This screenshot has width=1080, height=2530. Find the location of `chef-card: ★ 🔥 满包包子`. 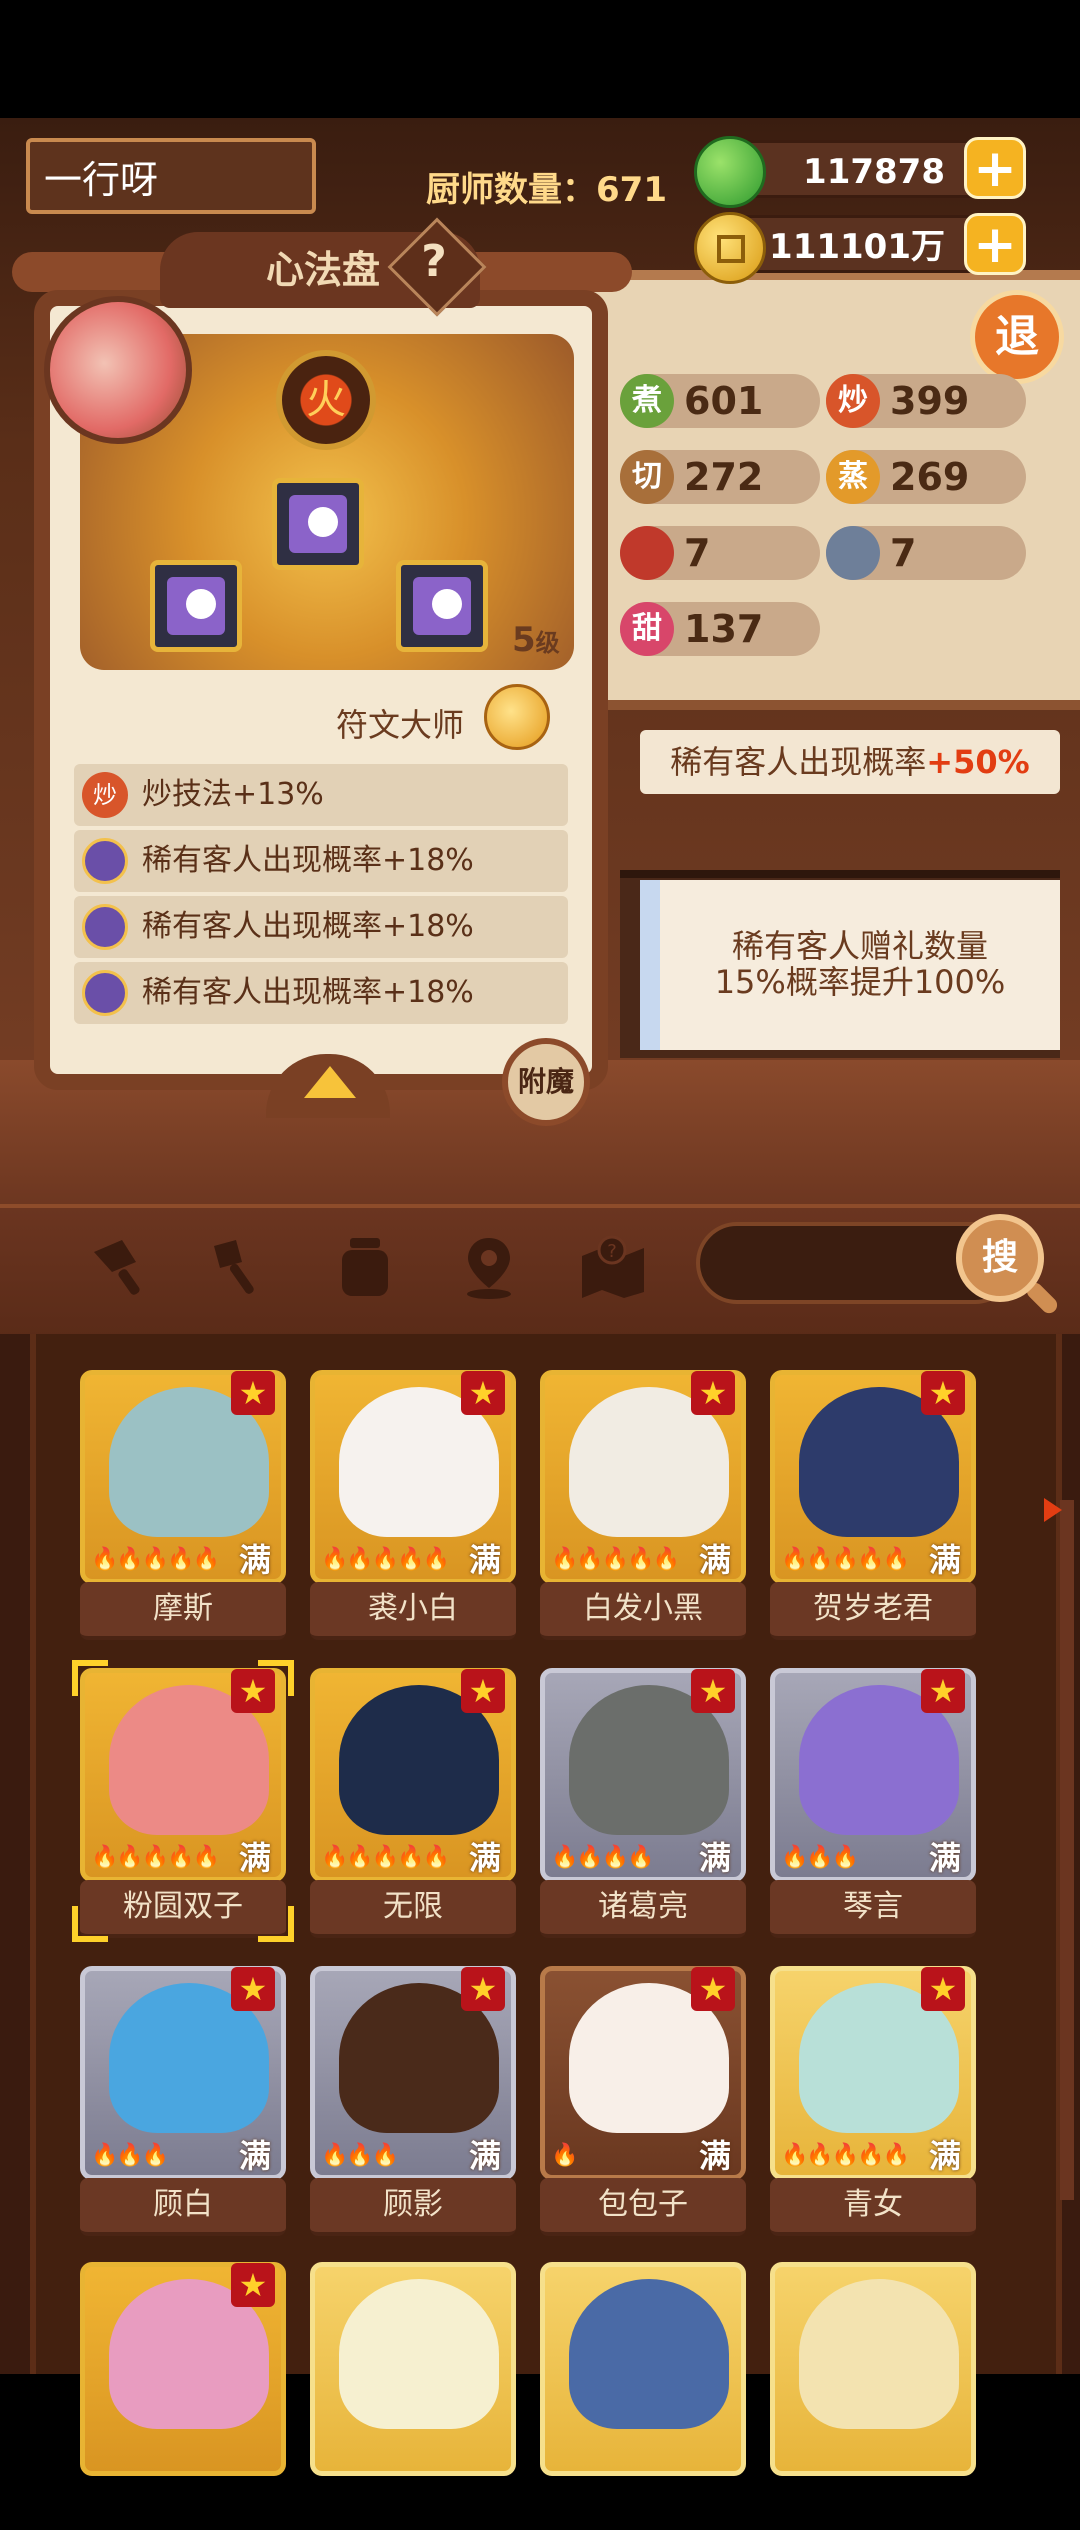

chef-card: ★ 🔥 满包包子 is located at coordinates (643, 2101).